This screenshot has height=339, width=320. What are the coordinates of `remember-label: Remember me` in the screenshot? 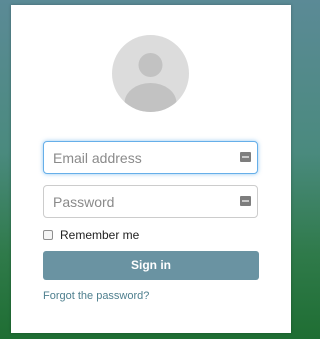 It's located at (100, 235).